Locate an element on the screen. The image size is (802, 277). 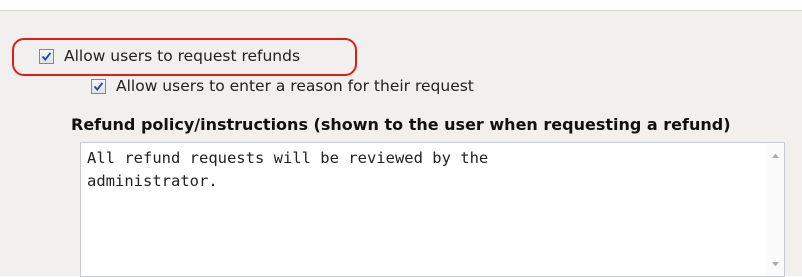
scroll-up-arrow-icon is located at coordinates (775, 155).